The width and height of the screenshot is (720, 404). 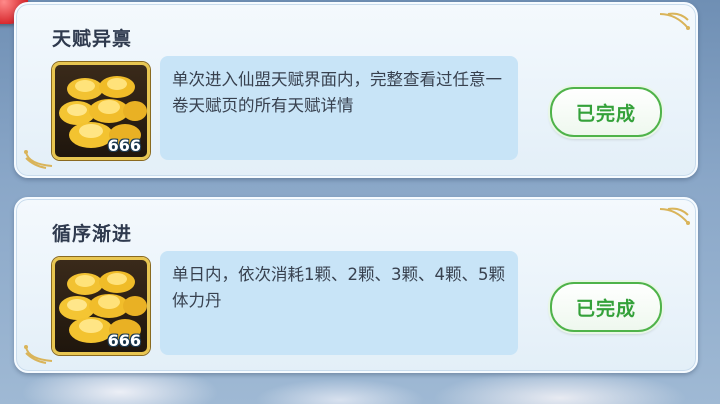 What do you see at coordinates (337, 92) in the screenshot?
I see `quest-description: 单次进入仙盟天赋界面内，完整查看过任意一卷天赋页的所有天赋详情` at bounding box center [337, 92].